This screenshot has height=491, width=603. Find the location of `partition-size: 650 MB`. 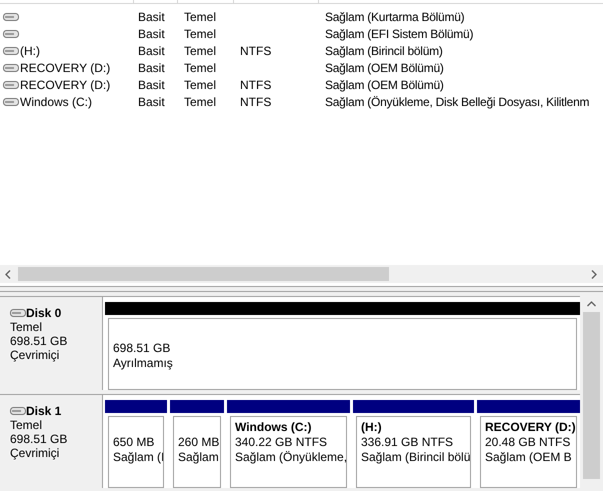

partition-size: 650 MB is located at coordinates (134, 442).